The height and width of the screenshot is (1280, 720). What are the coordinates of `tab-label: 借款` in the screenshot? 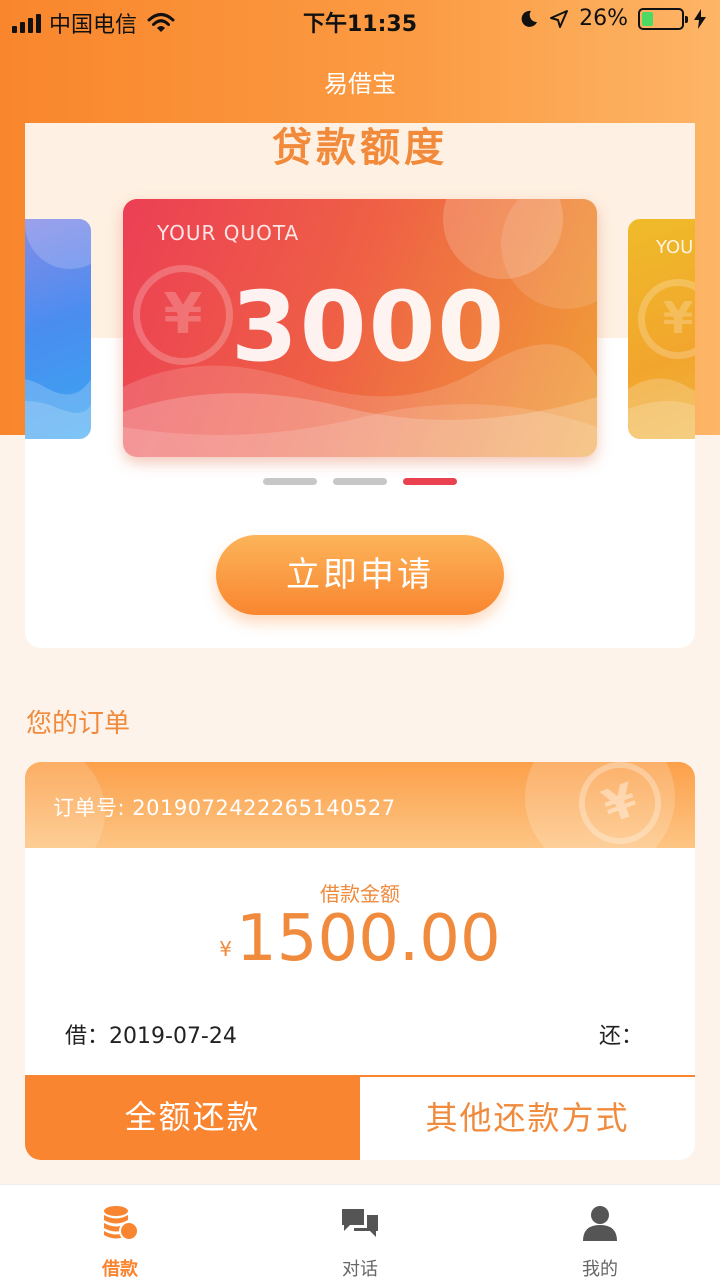 It's located at (120, 1269).